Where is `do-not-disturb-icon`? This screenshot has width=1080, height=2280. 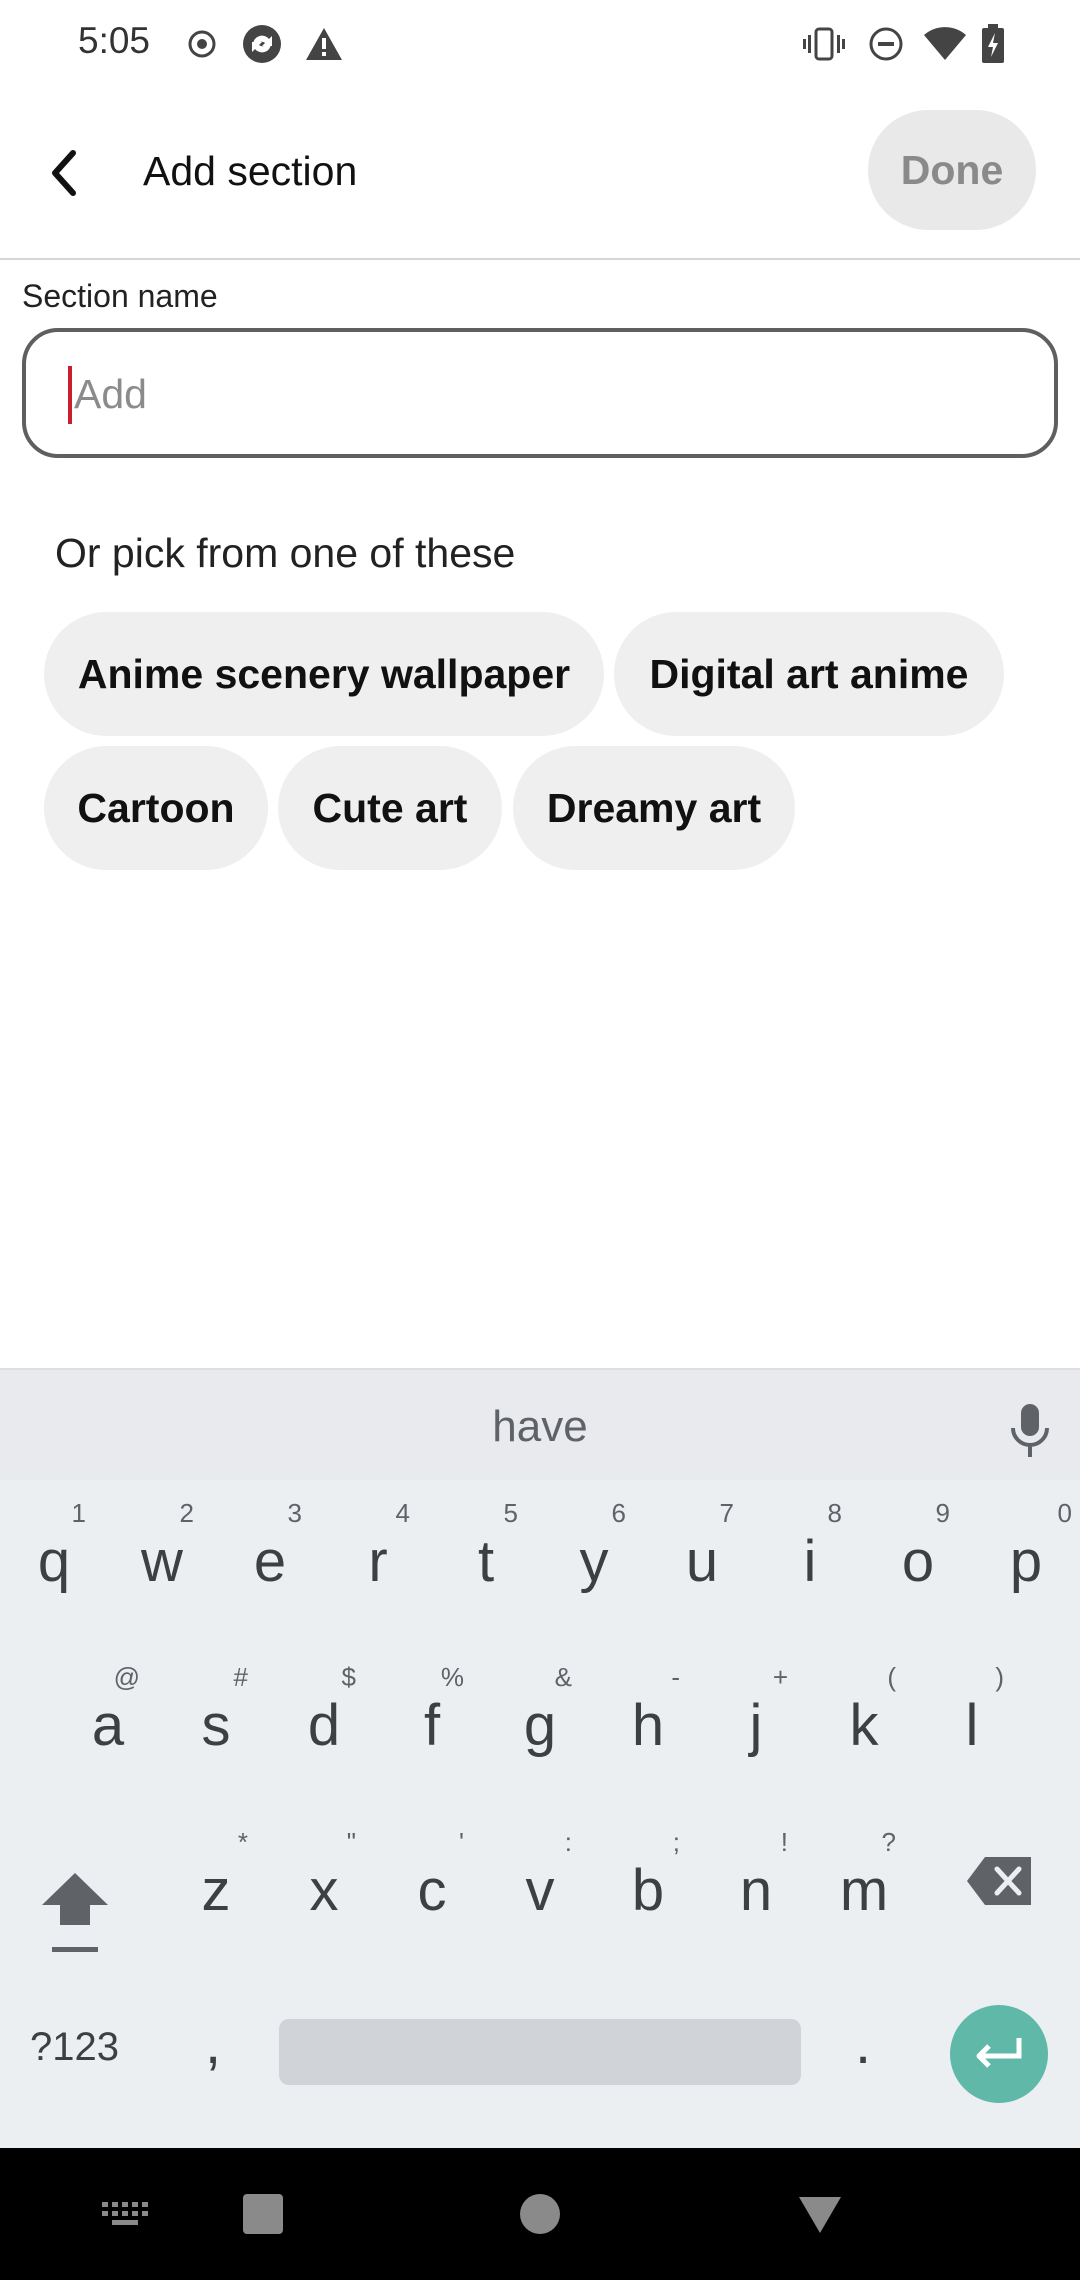
do-not-disturb-icon is located at coordinates (886, 44).